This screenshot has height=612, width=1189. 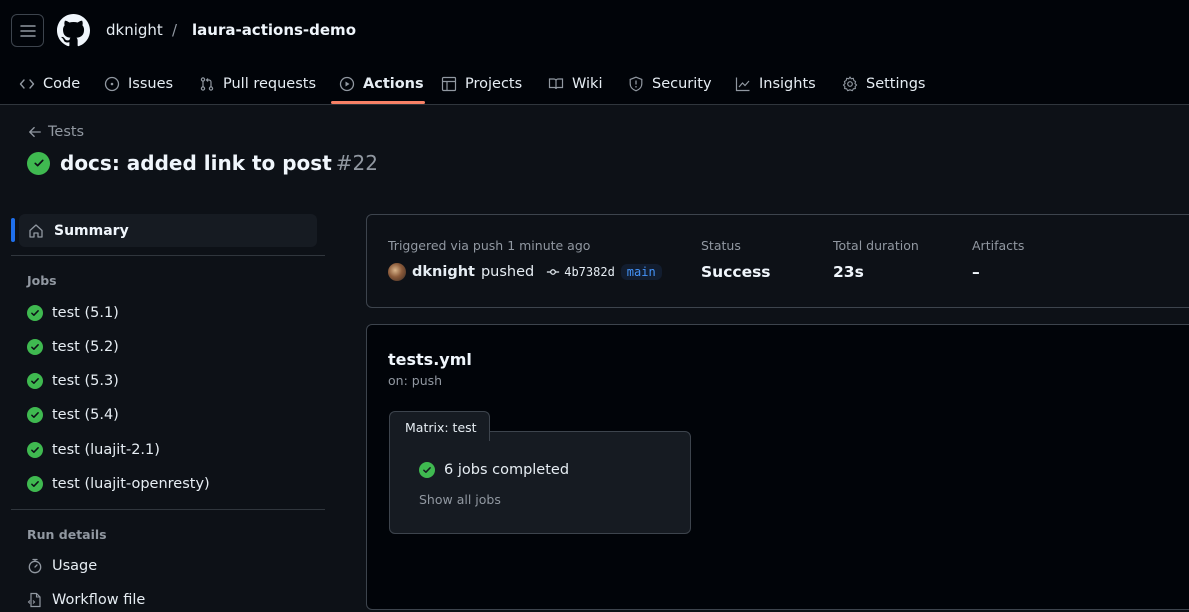 What do you see at coordinates (397, 272) in the screenshot?
I see `avatar` at bounding box center [397, 272].